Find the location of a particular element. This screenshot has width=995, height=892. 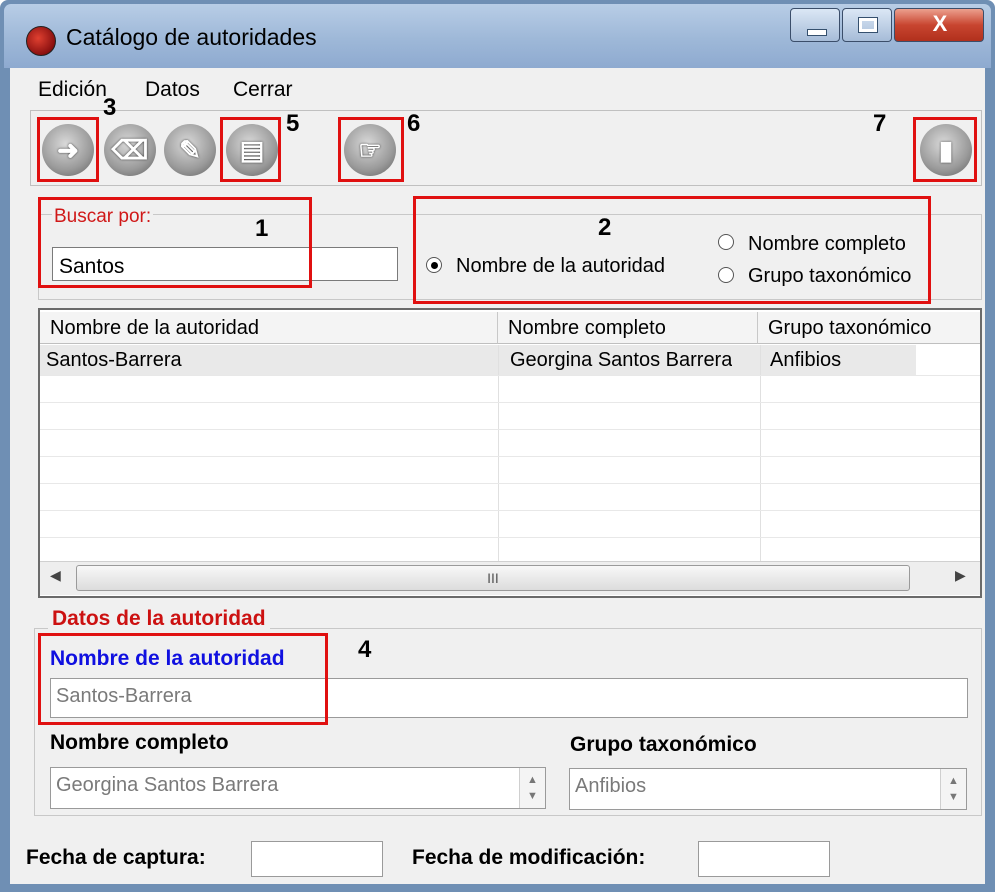

menu-datos: Datos is located at coordinates (172, 90).